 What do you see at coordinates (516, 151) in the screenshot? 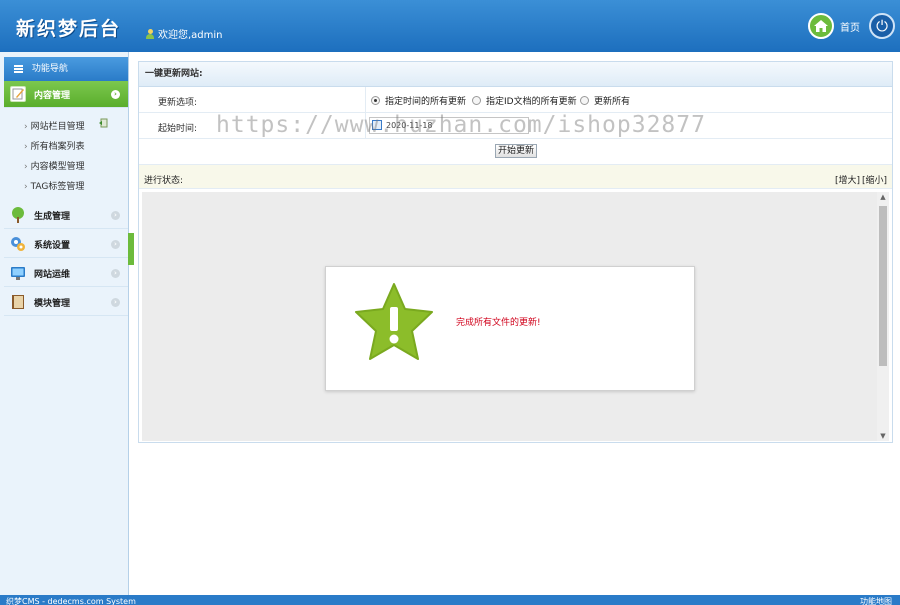
I see `start-update-button: 开始更新` at bounding box center [516, 151].